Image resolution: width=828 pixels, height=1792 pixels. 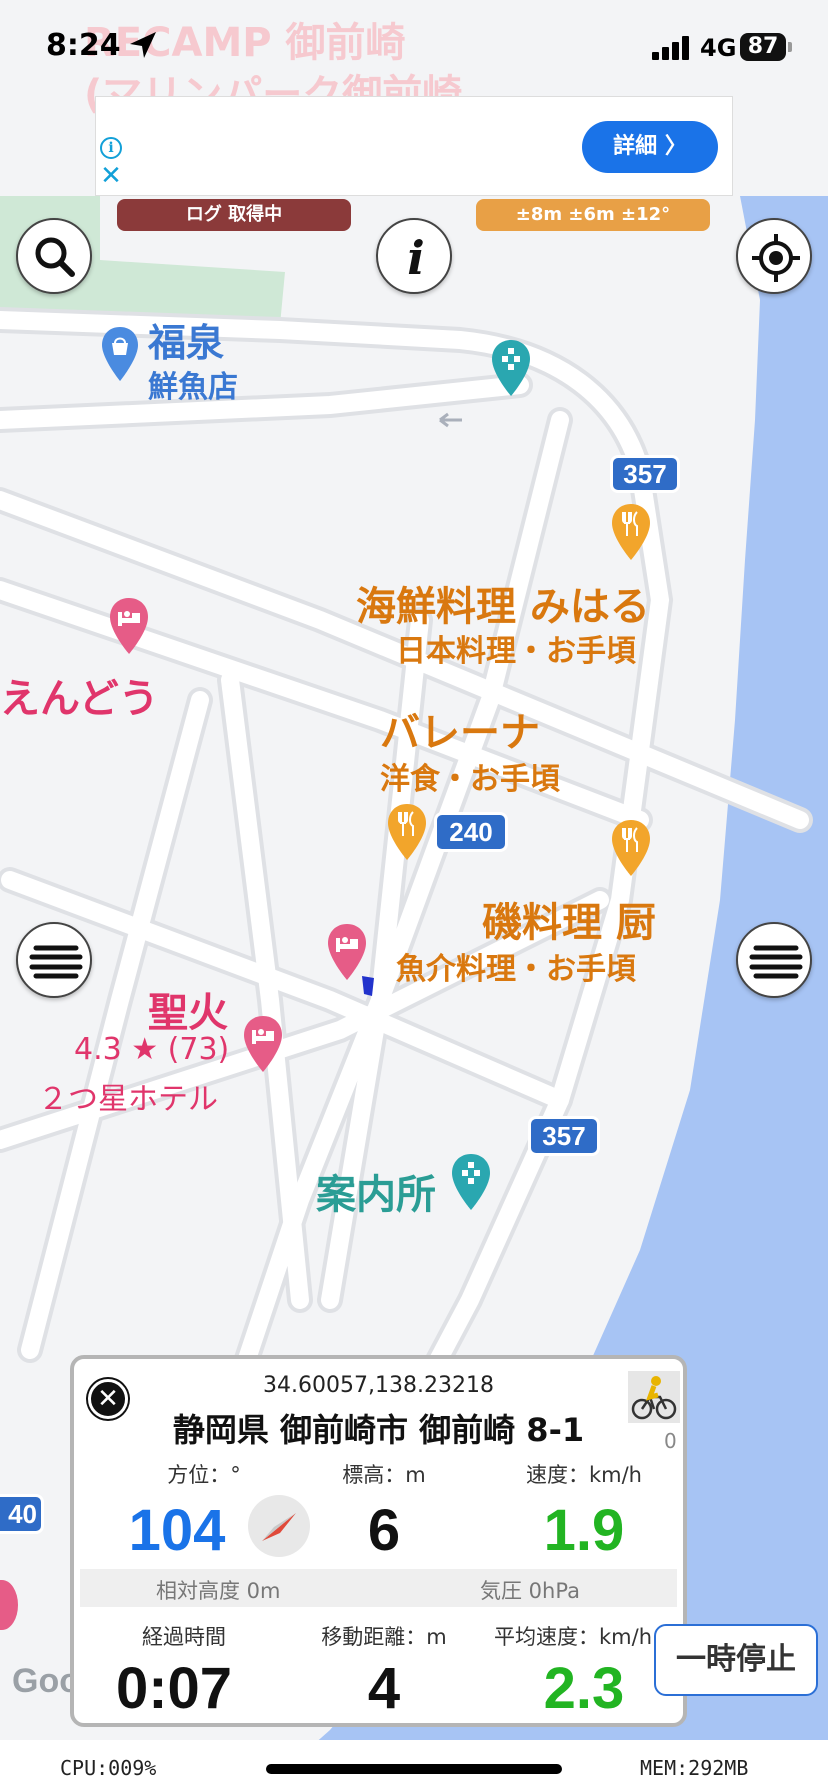 What do you see at coordinates (471, 832) in the screenshot?
I see `route-shield-240: 240` at bounding box center [471, 832].